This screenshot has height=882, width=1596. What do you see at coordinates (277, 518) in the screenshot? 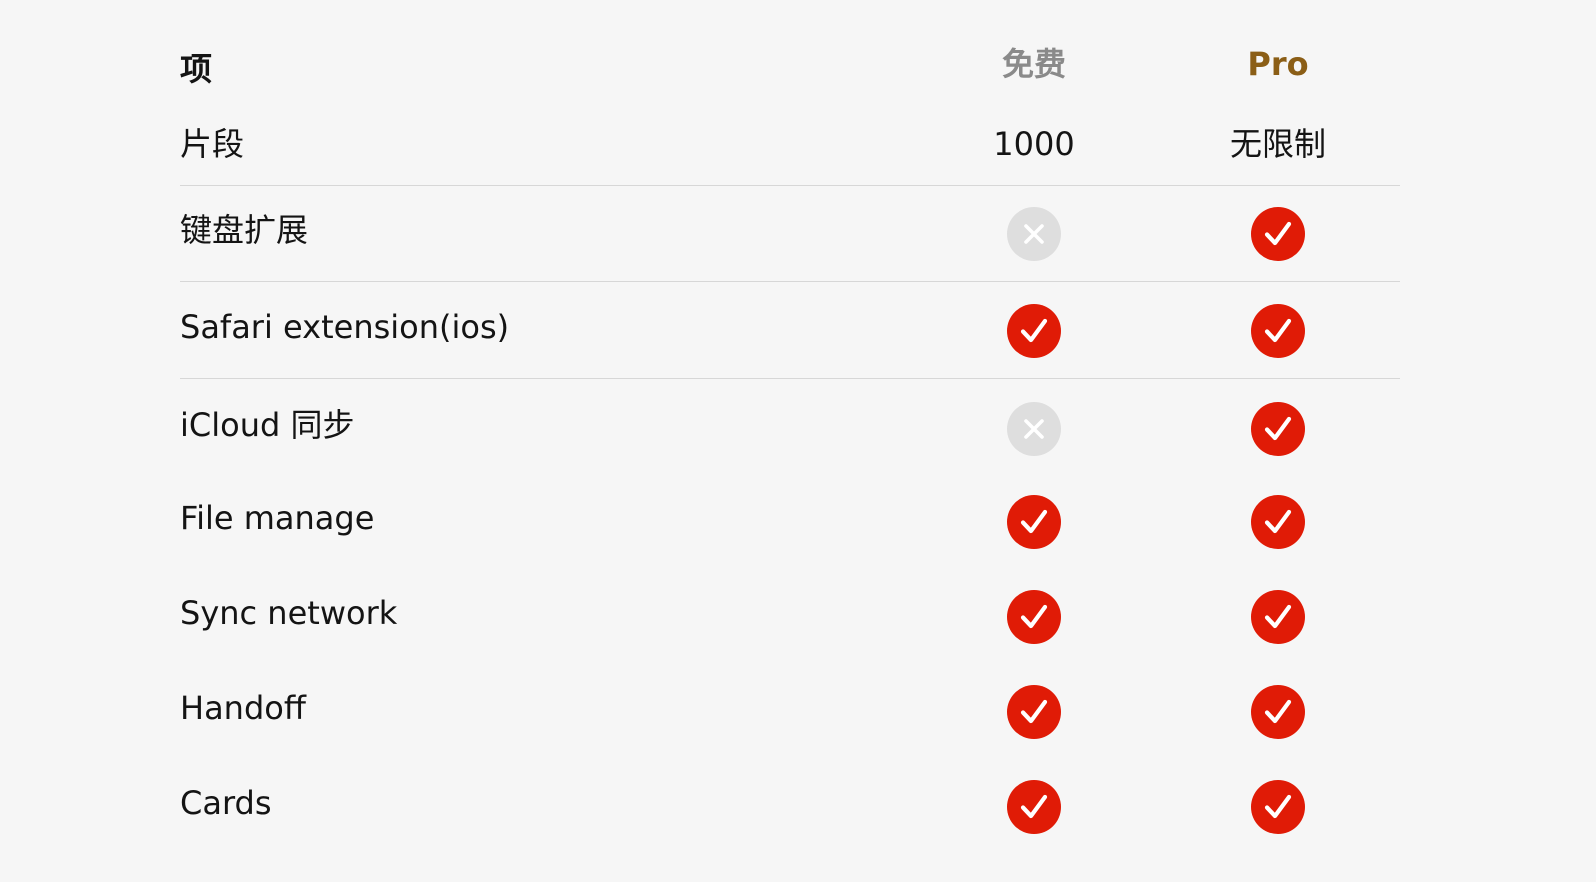
I see `feature-label: File manage` at bounding box center [277, 518].